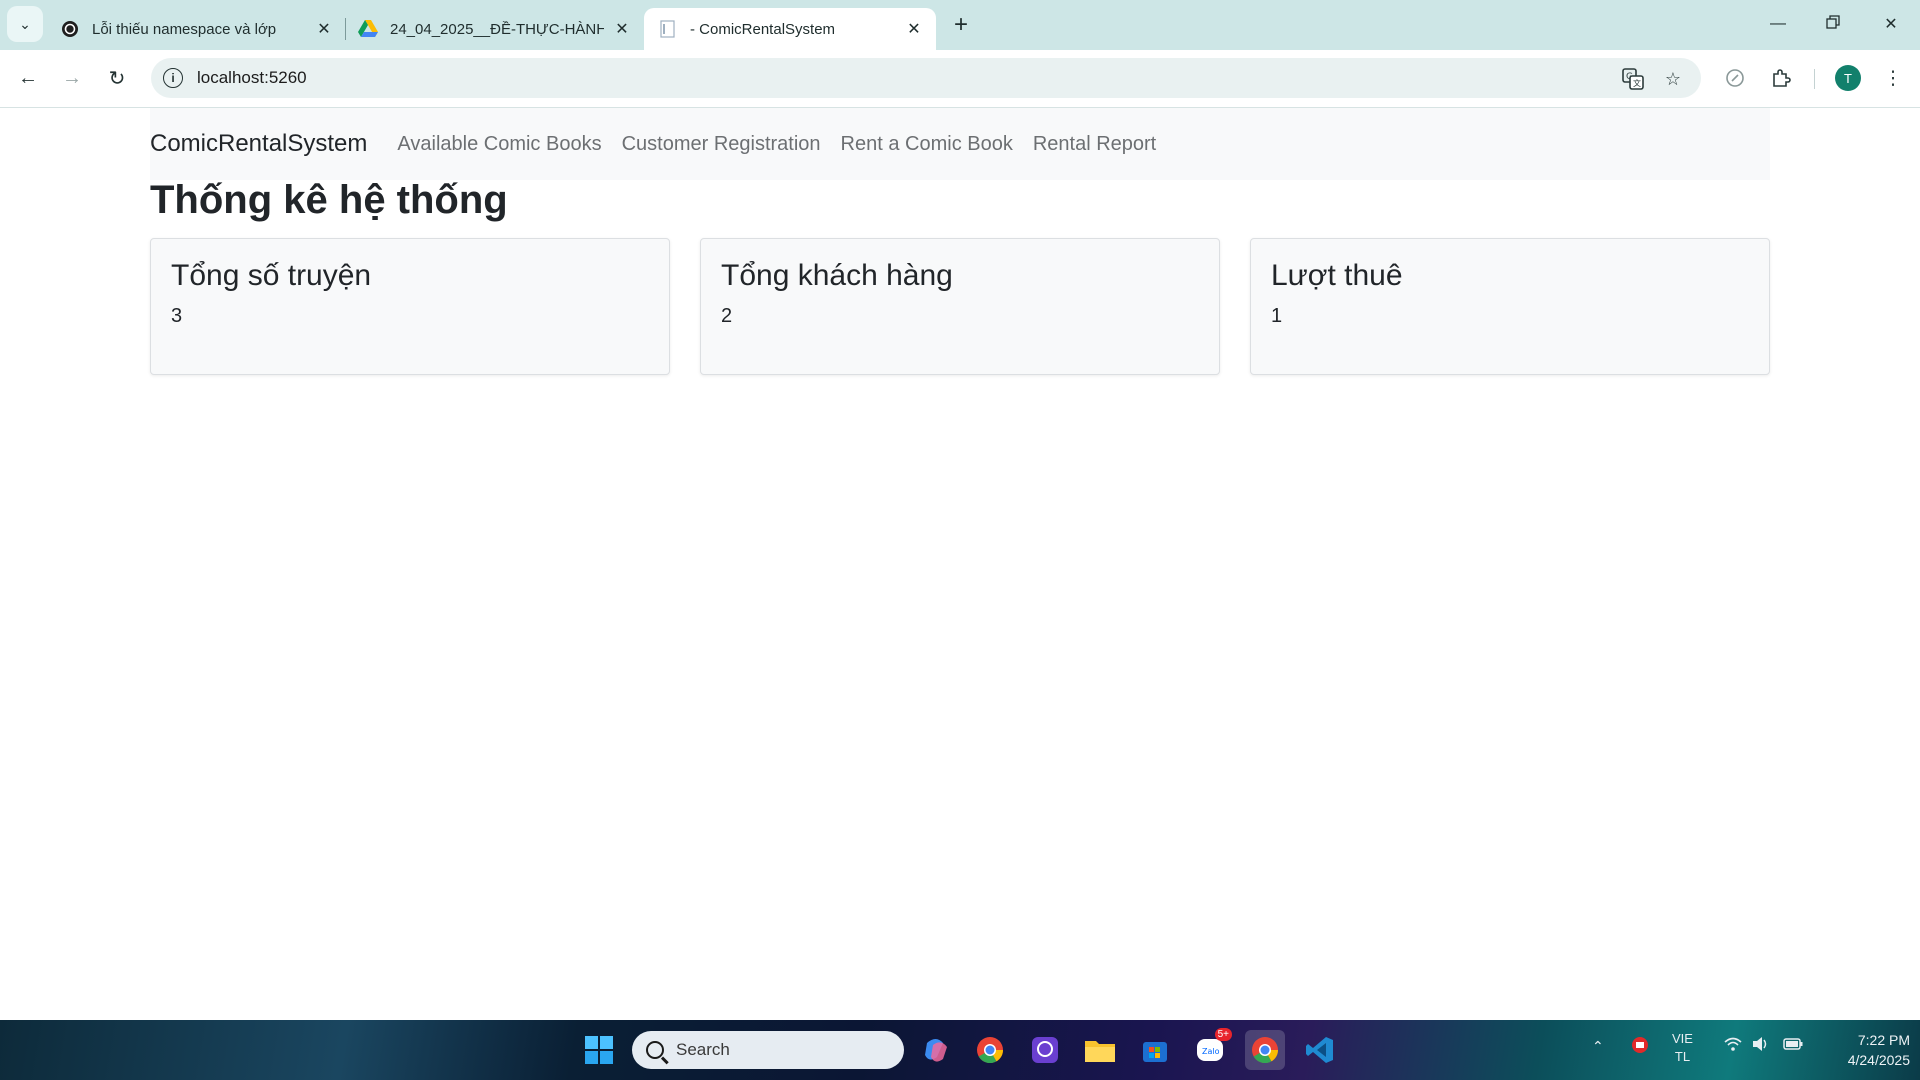 The height and width of the screenshot is (1080, 1920). I want to click on tab-chatgpt: Lỗi thiếu namespace và lớp ✕, so click(196, 29).